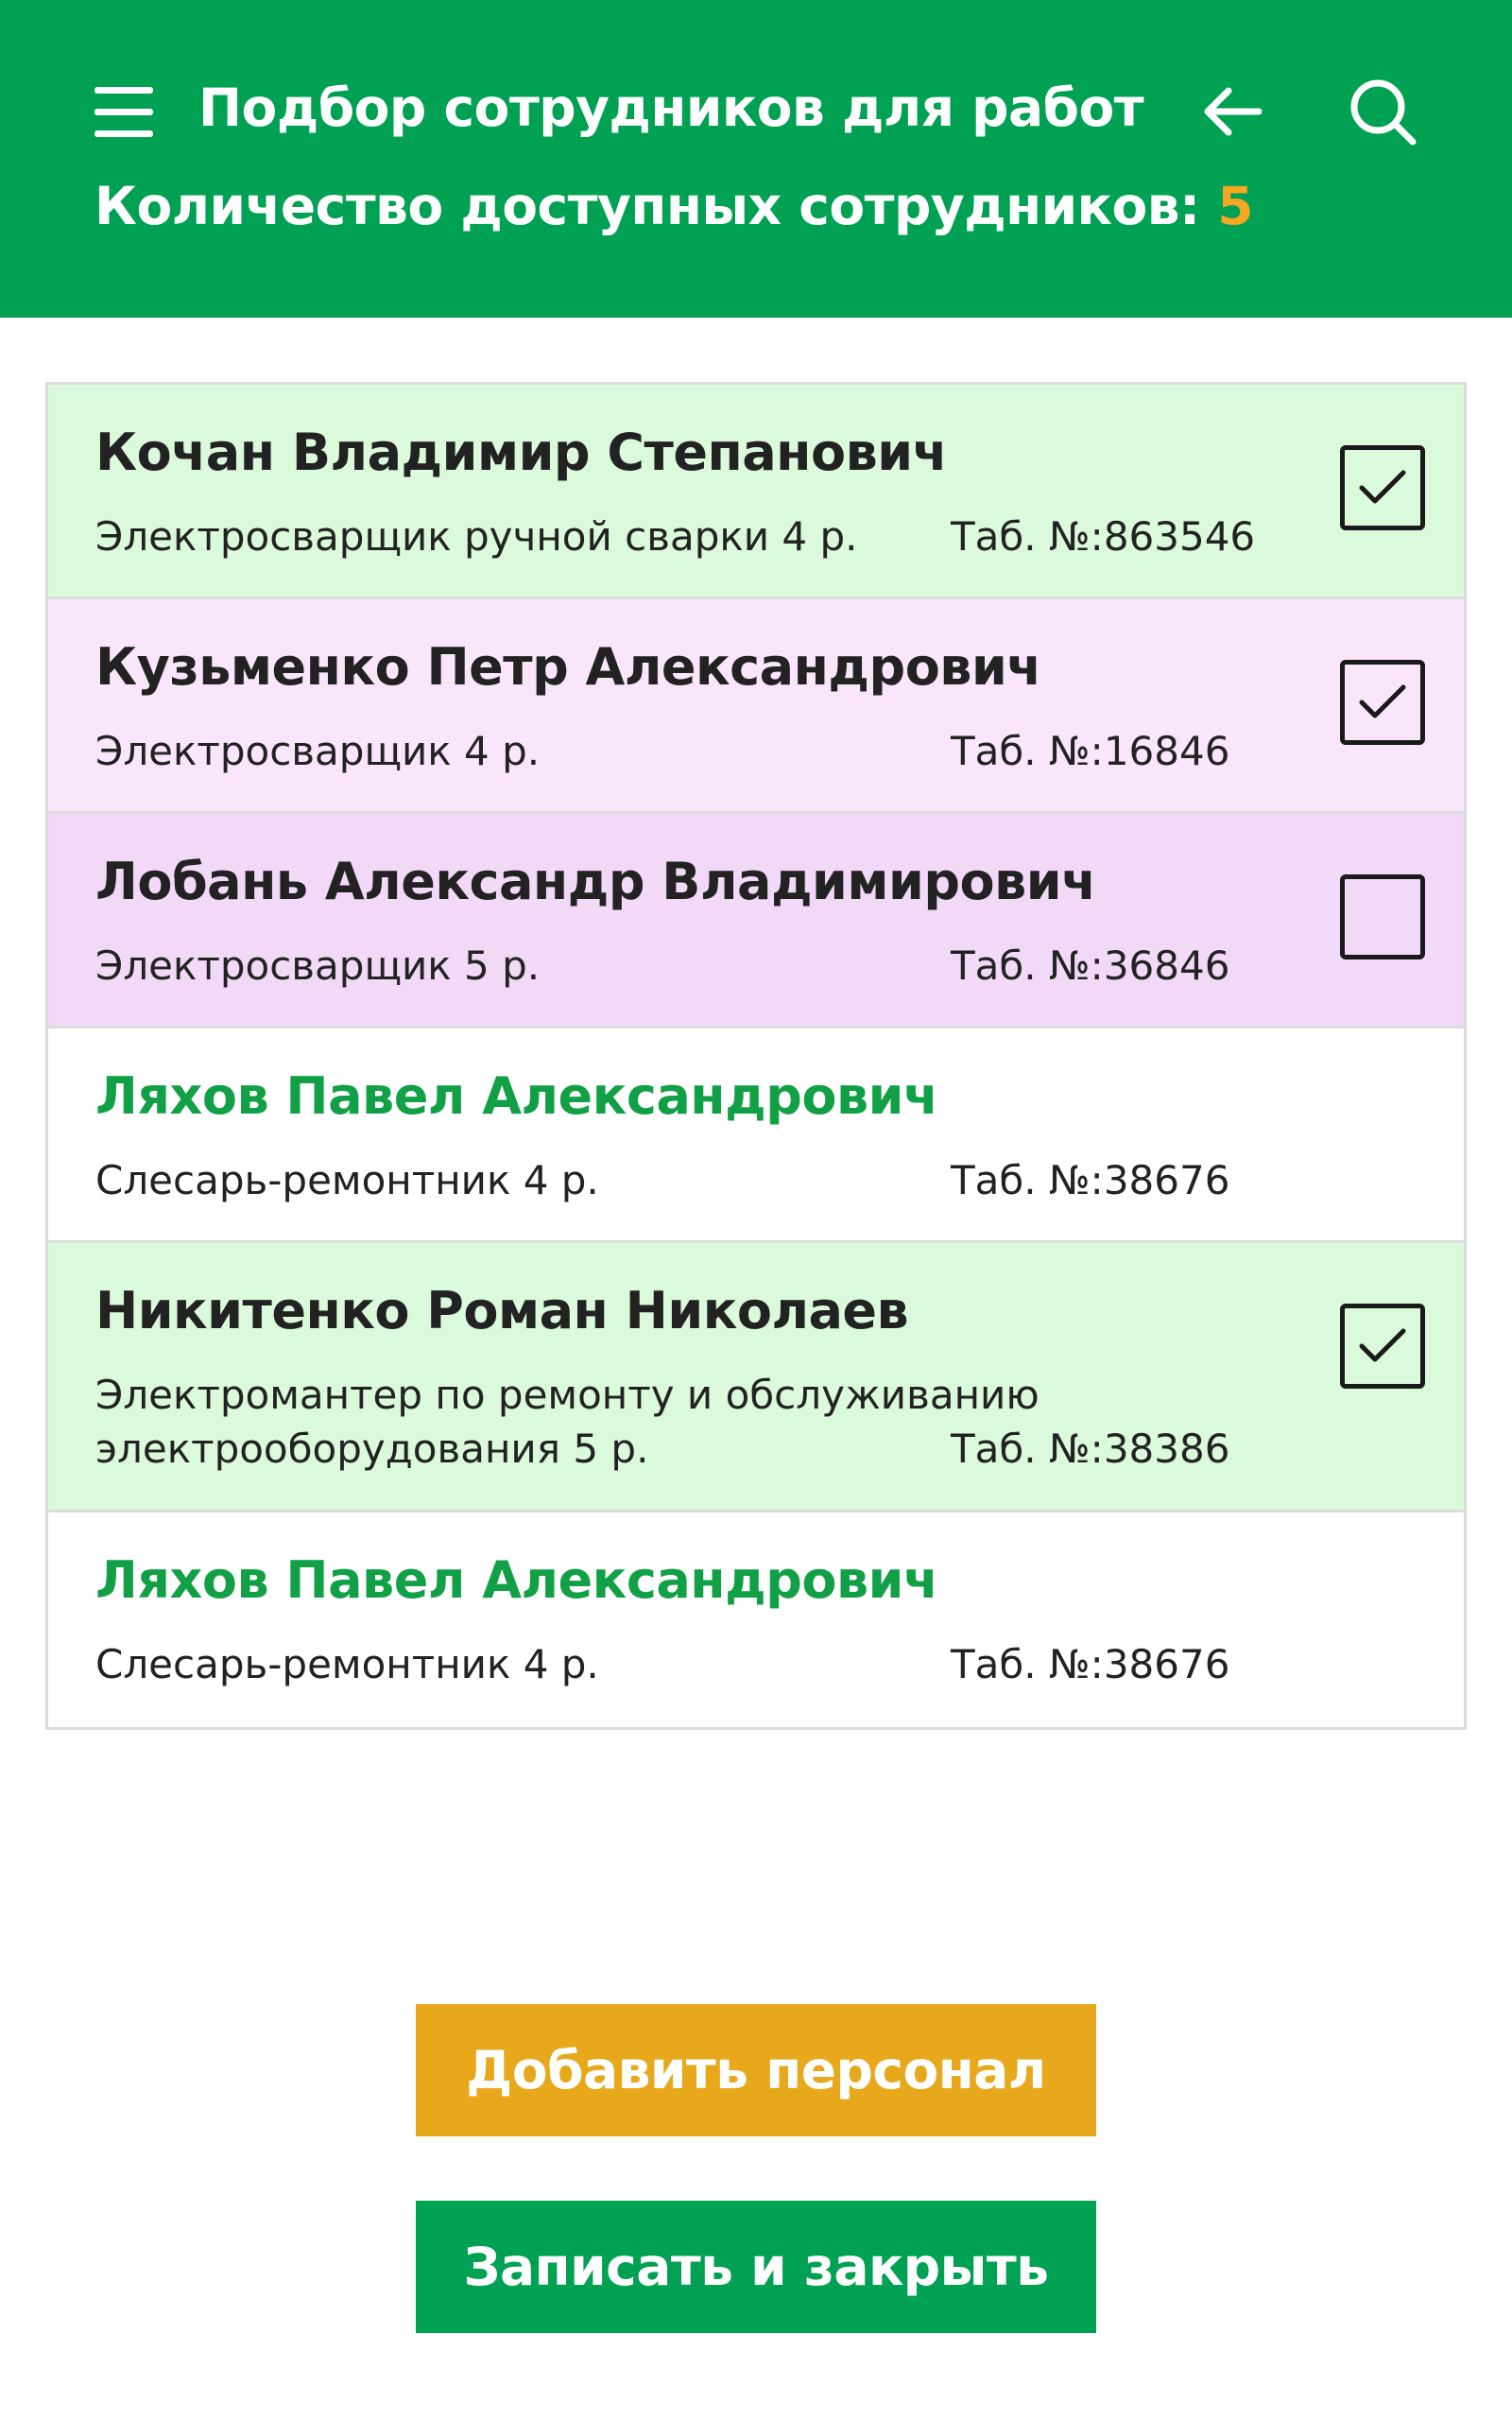 The image size is (1512, 2420). What do you see at coordinates (1090, 751) in the screenshot?
I see `employee-tab-number: Таб. №:16846` at bounding box center [1090, 751].